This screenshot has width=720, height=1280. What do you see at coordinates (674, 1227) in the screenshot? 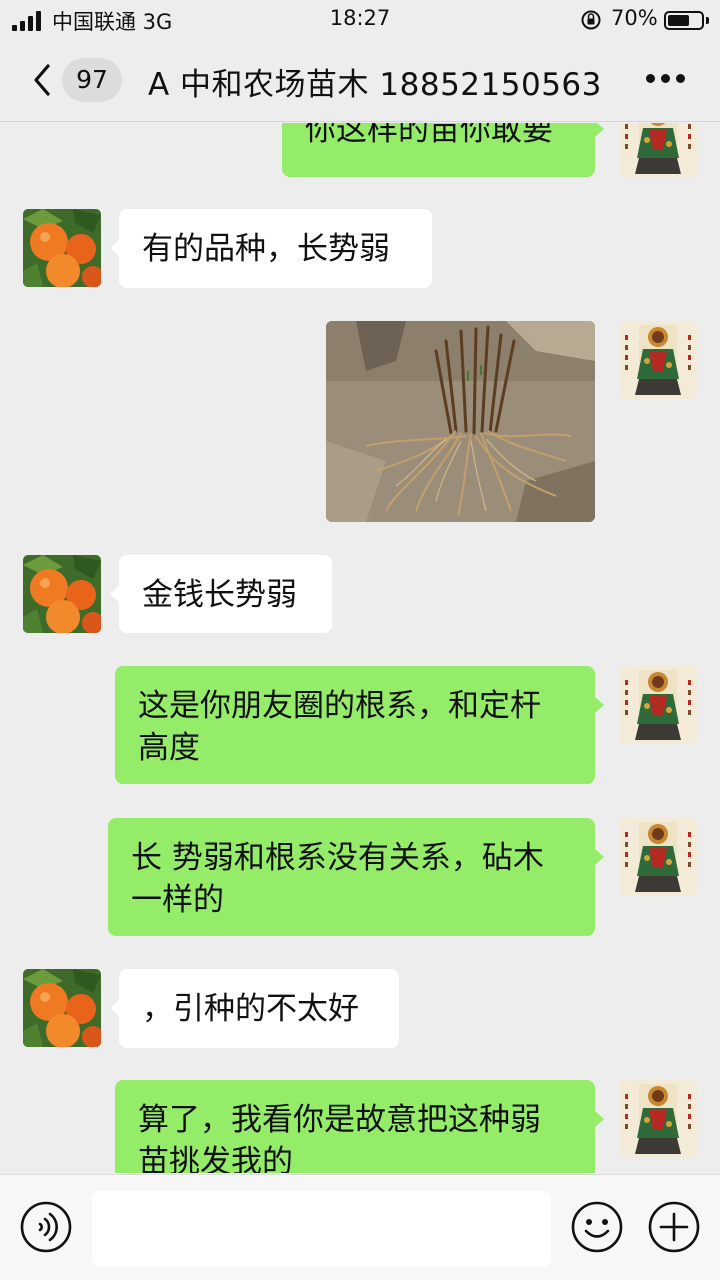
I see `plus-icon` at bounding box center [674, 1227].